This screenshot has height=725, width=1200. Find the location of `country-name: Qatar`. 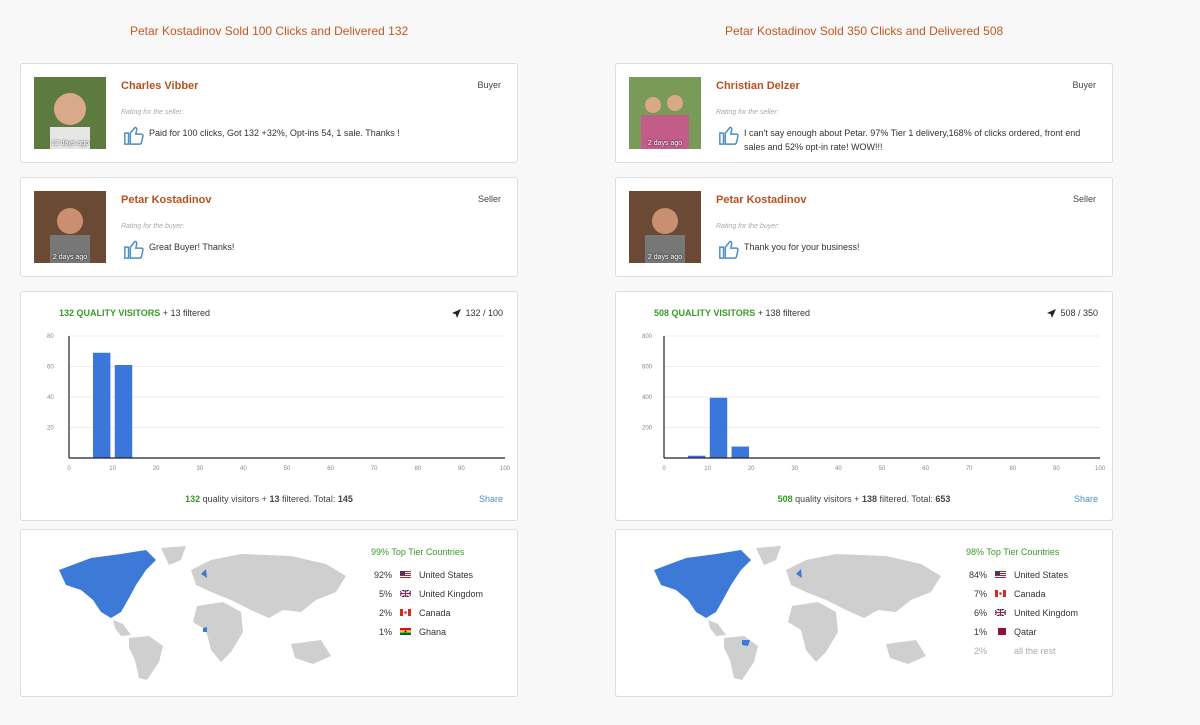

country-name: Qatar is located at coordinates (1025, 632).